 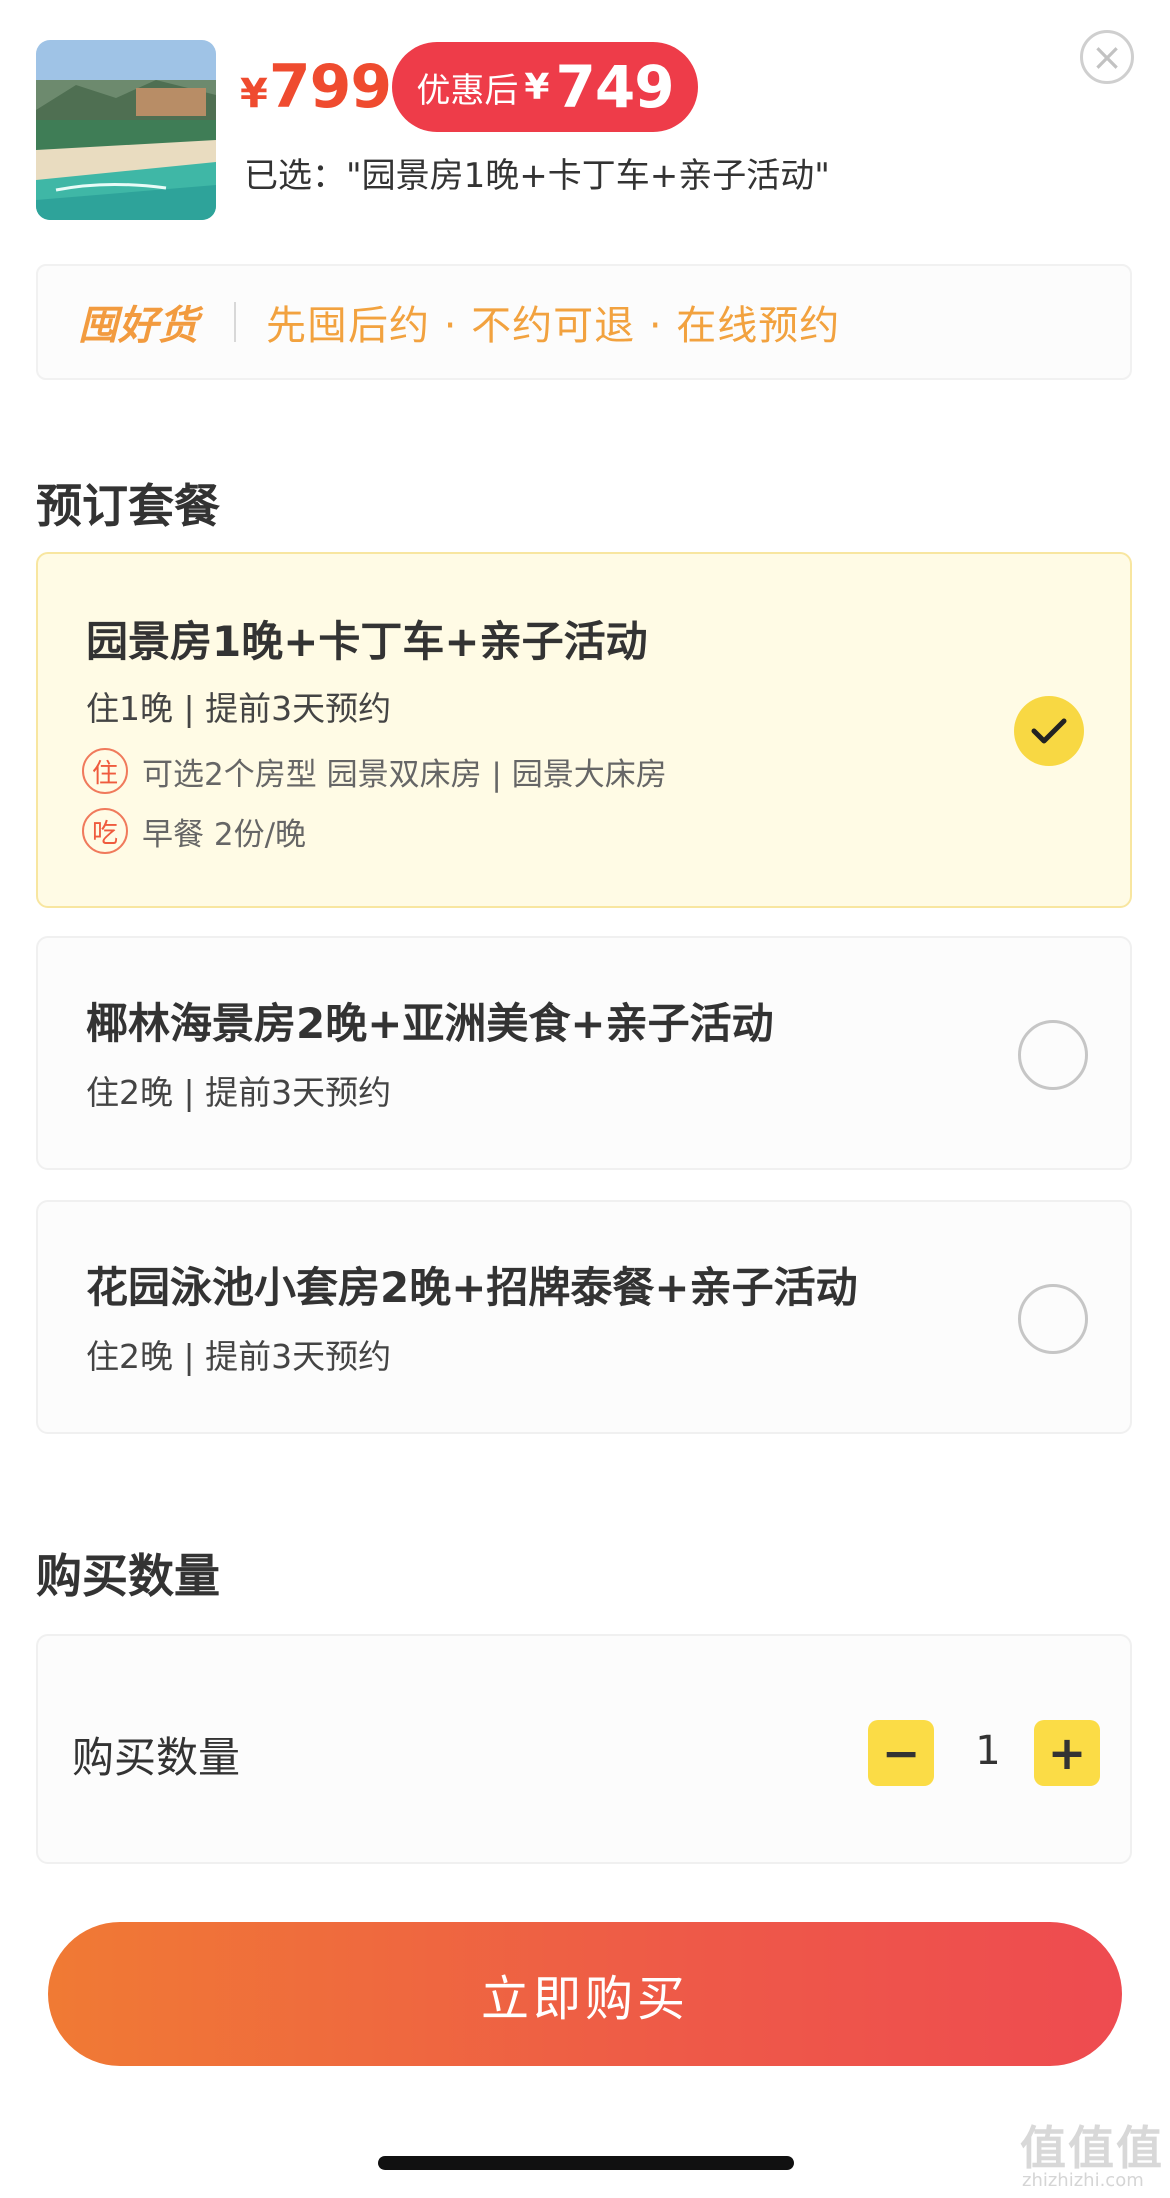 I want to click on quantity-stepper-row: 购买数量 − 1 +, so click(x=584, y=1749).